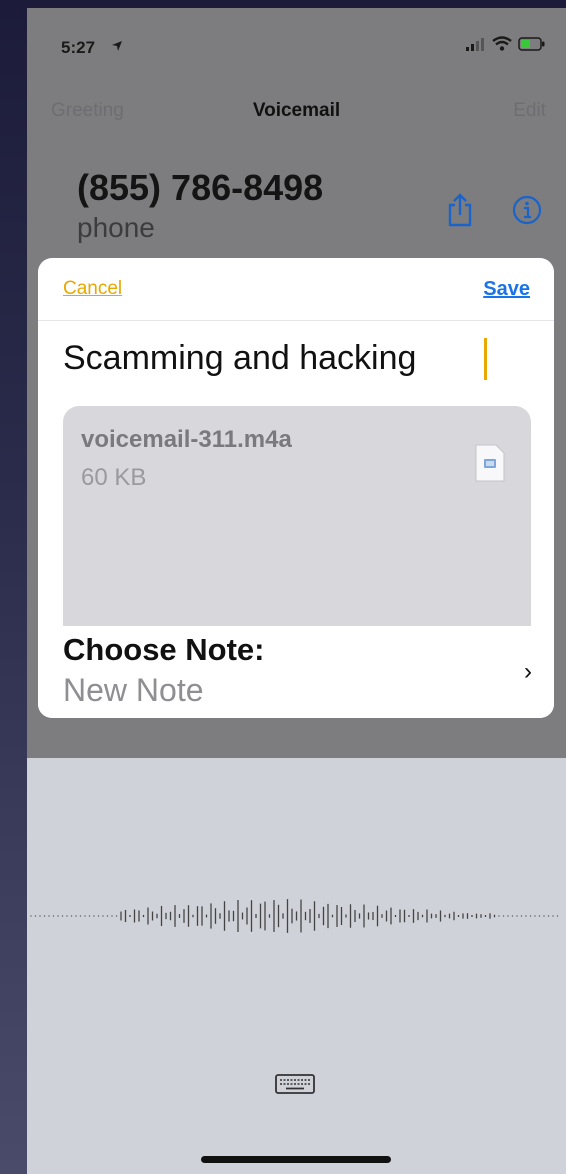 Image resolution: width=566 pixels, height=1174 pixels. I want to click on caller-type: phone, so click(116, 227).